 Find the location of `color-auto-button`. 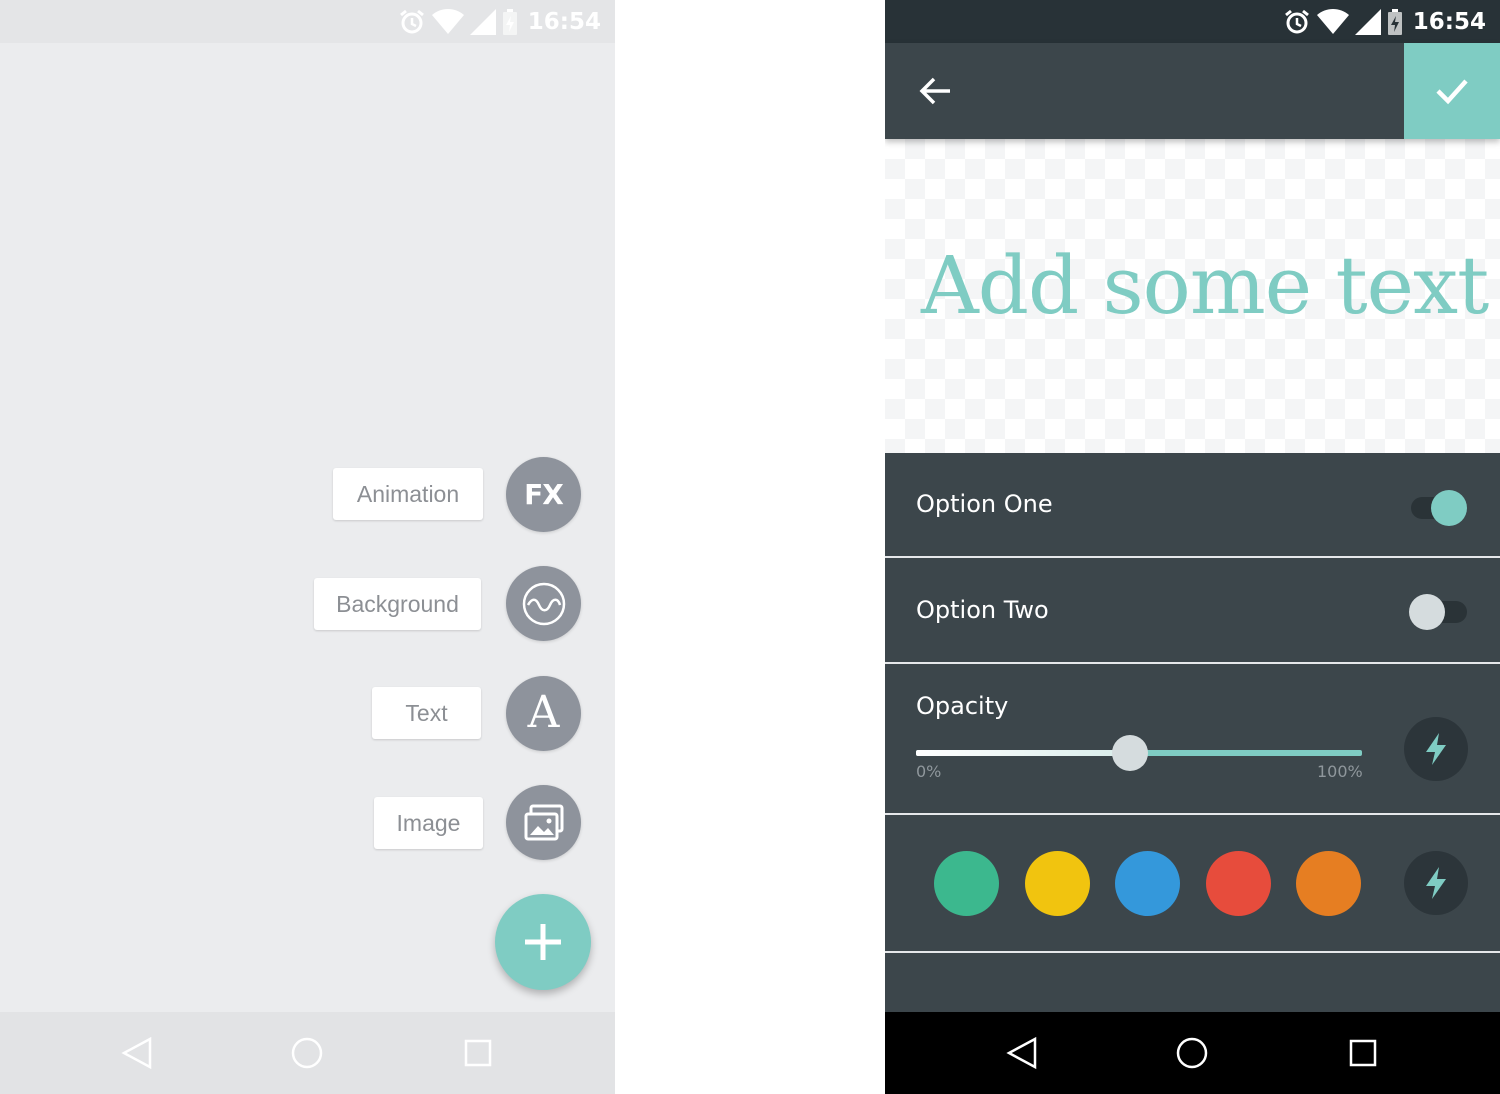

color-auto-button is located at coordinates (1436, 883).